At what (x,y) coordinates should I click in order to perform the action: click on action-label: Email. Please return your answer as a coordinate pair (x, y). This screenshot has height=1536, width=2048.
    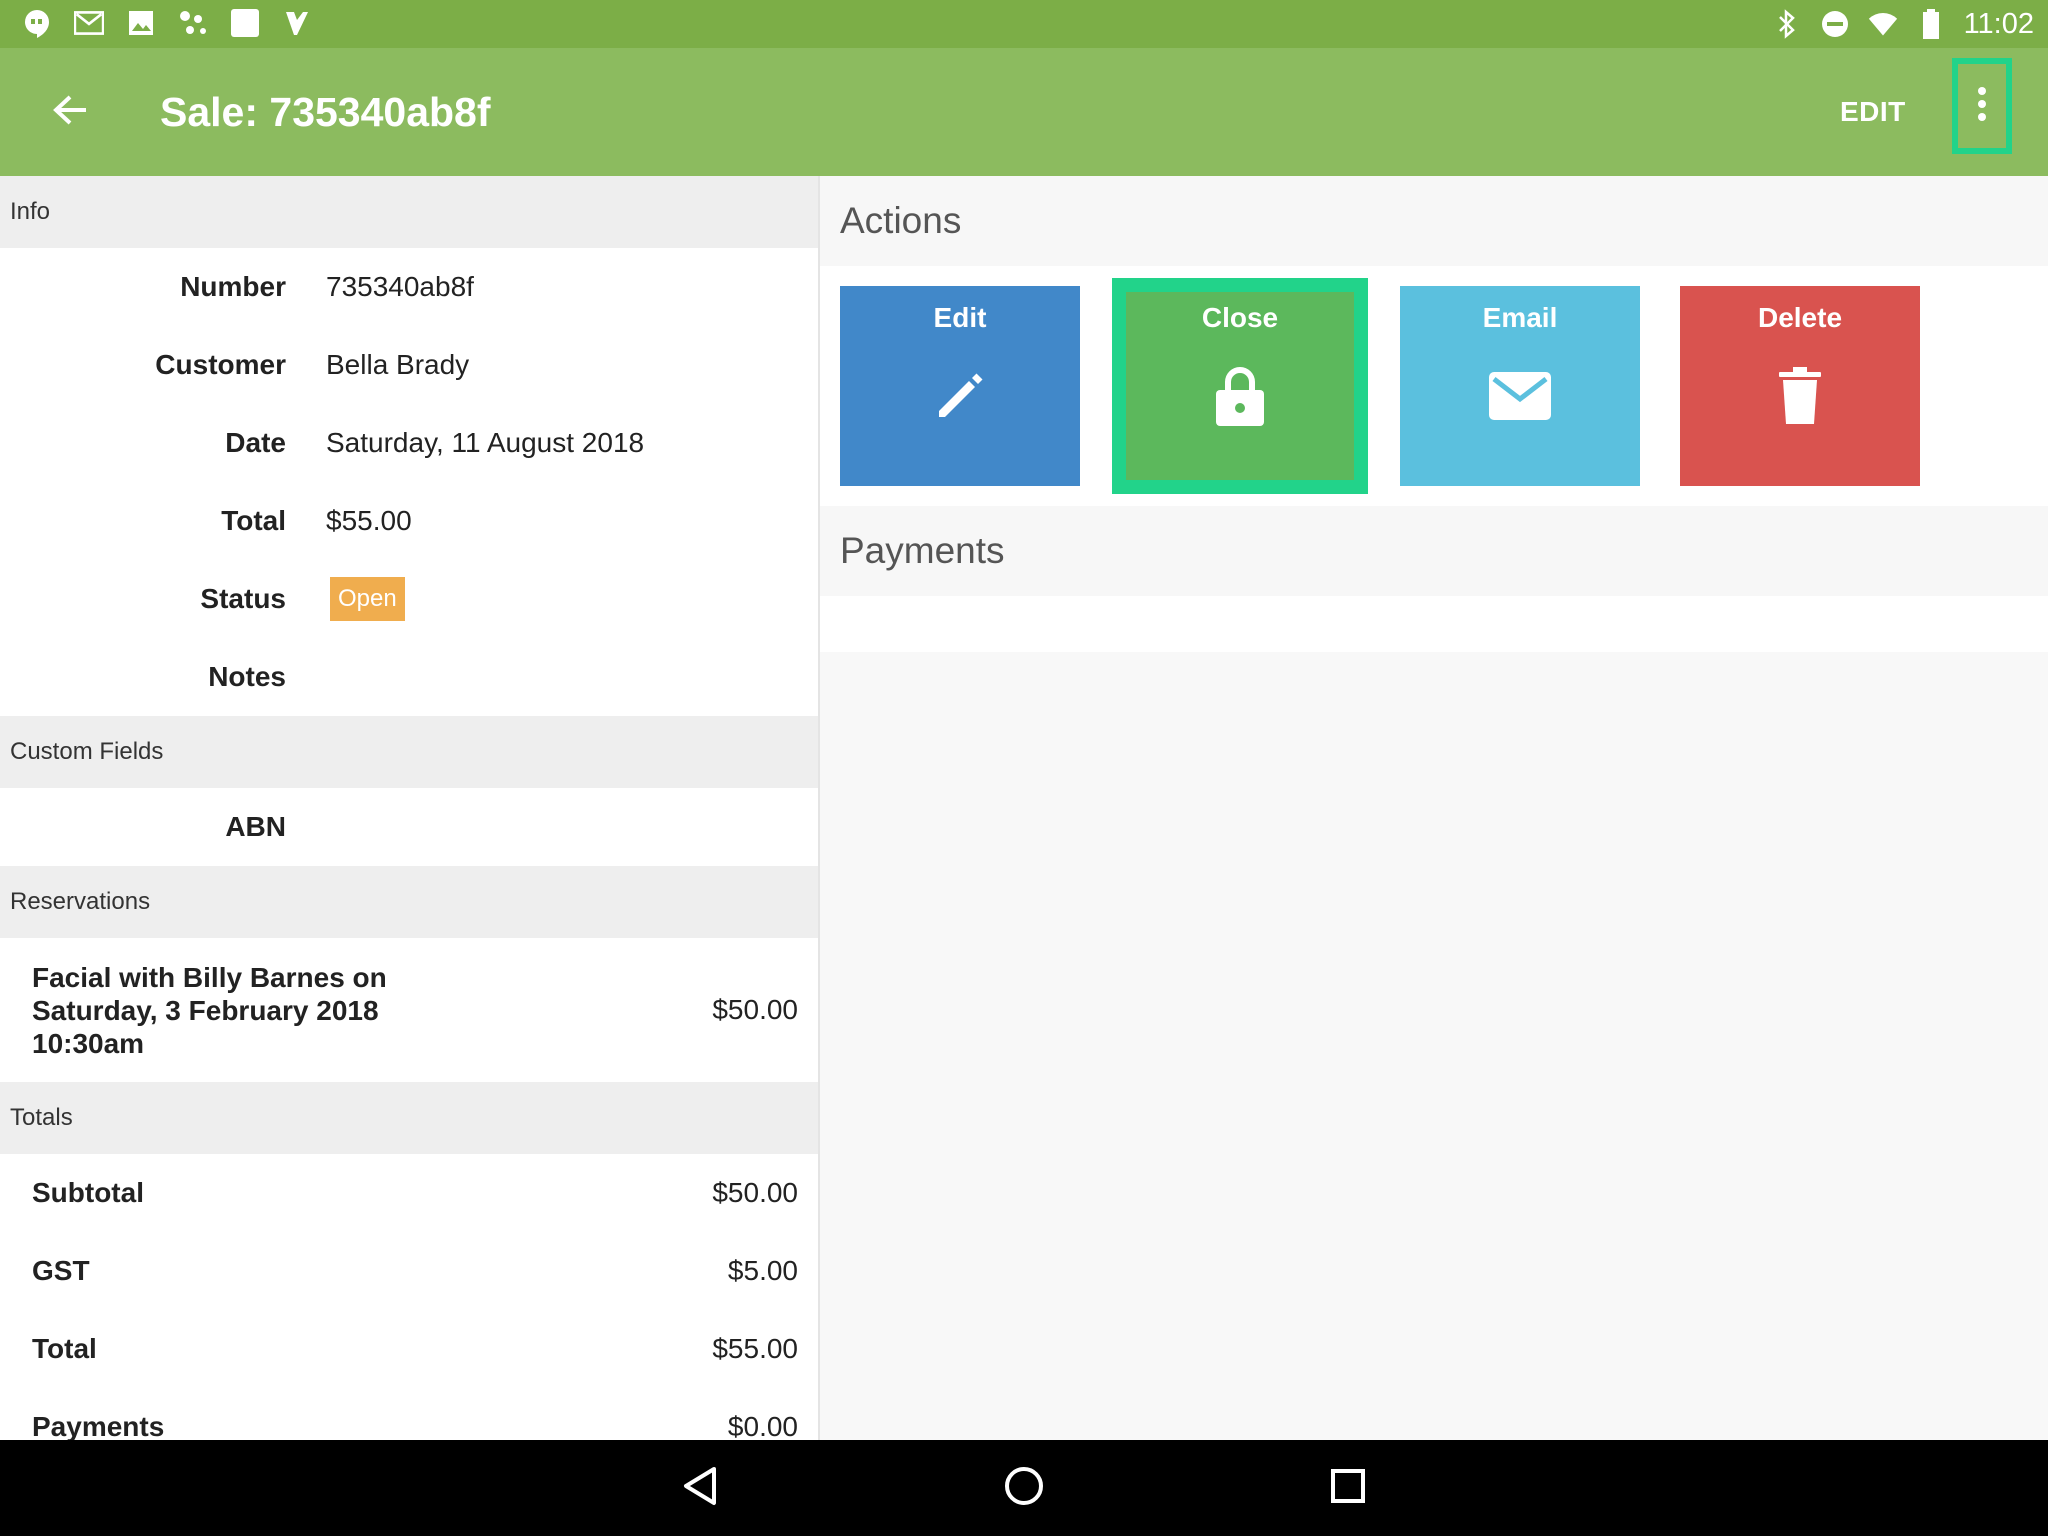
    Looking at the image, I should click on (1520, 317).